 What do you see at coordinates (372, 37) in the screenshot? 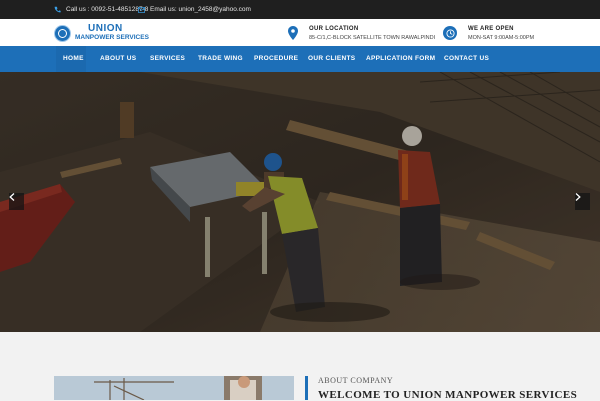
I see `location-address: 85-C/1,C-BLOCK SATELLITE TOWN RAWALPINDI` at bounding box center [372, 37].